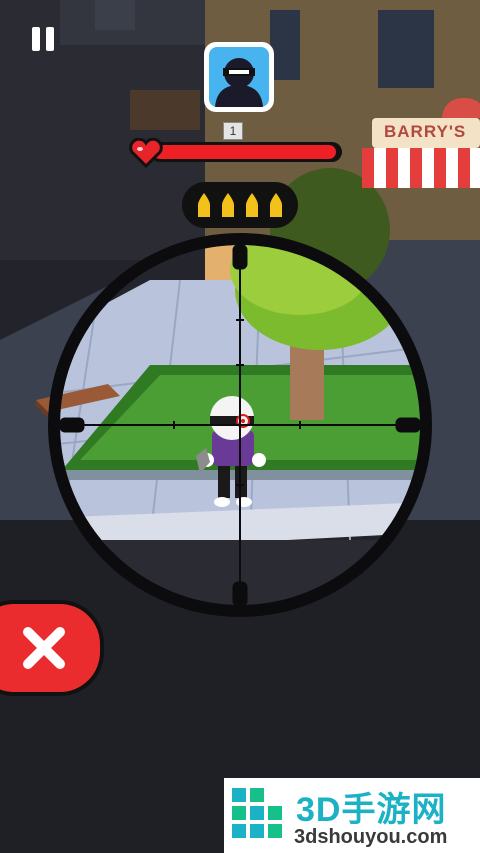  I want to click on watermark-title: 3D手游网, so click(371, 810).